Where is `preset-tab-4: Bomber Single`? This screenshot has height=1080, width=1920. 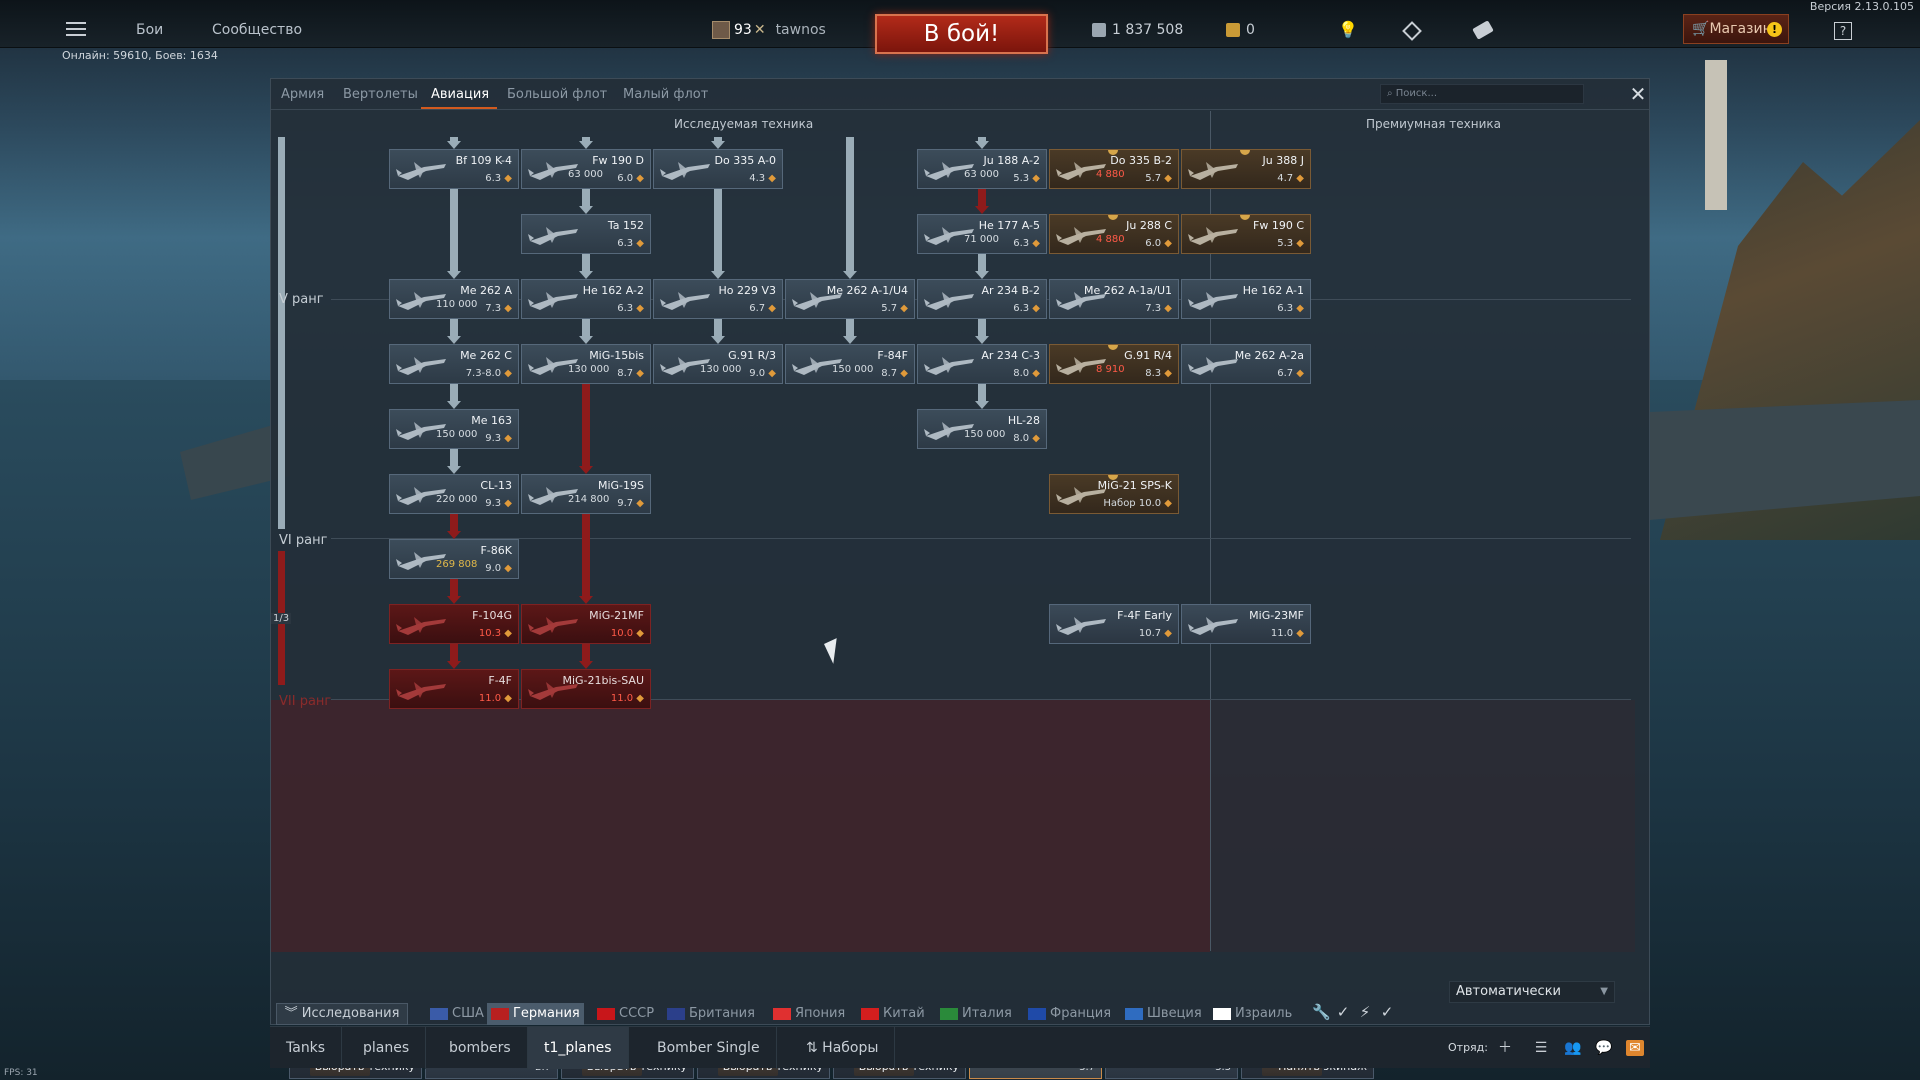
preset-tab-4: Bomber Single is located at coordinates (709, 1048).